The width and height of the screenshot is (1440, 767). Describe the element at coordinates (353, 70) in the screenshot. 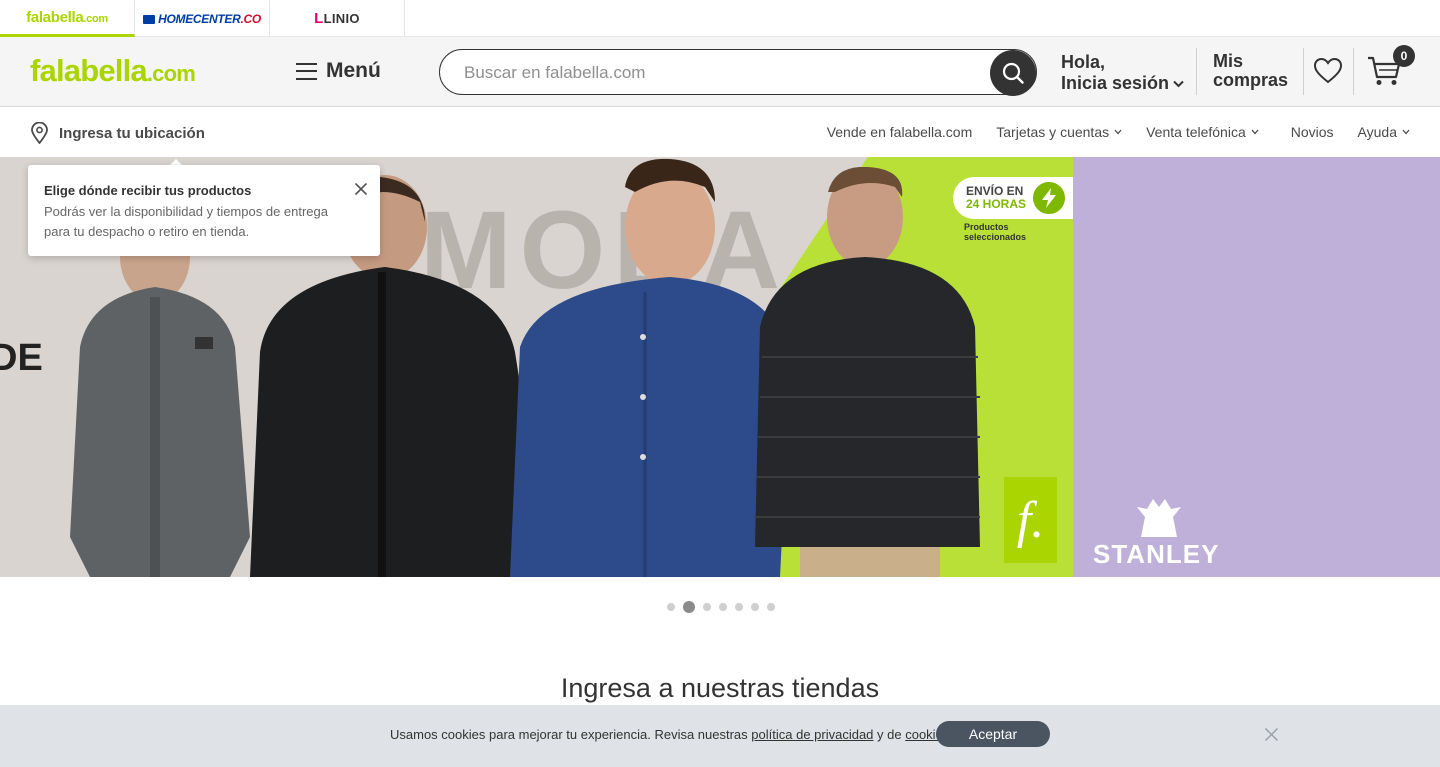

I see `menu-label: Menú` at that location.